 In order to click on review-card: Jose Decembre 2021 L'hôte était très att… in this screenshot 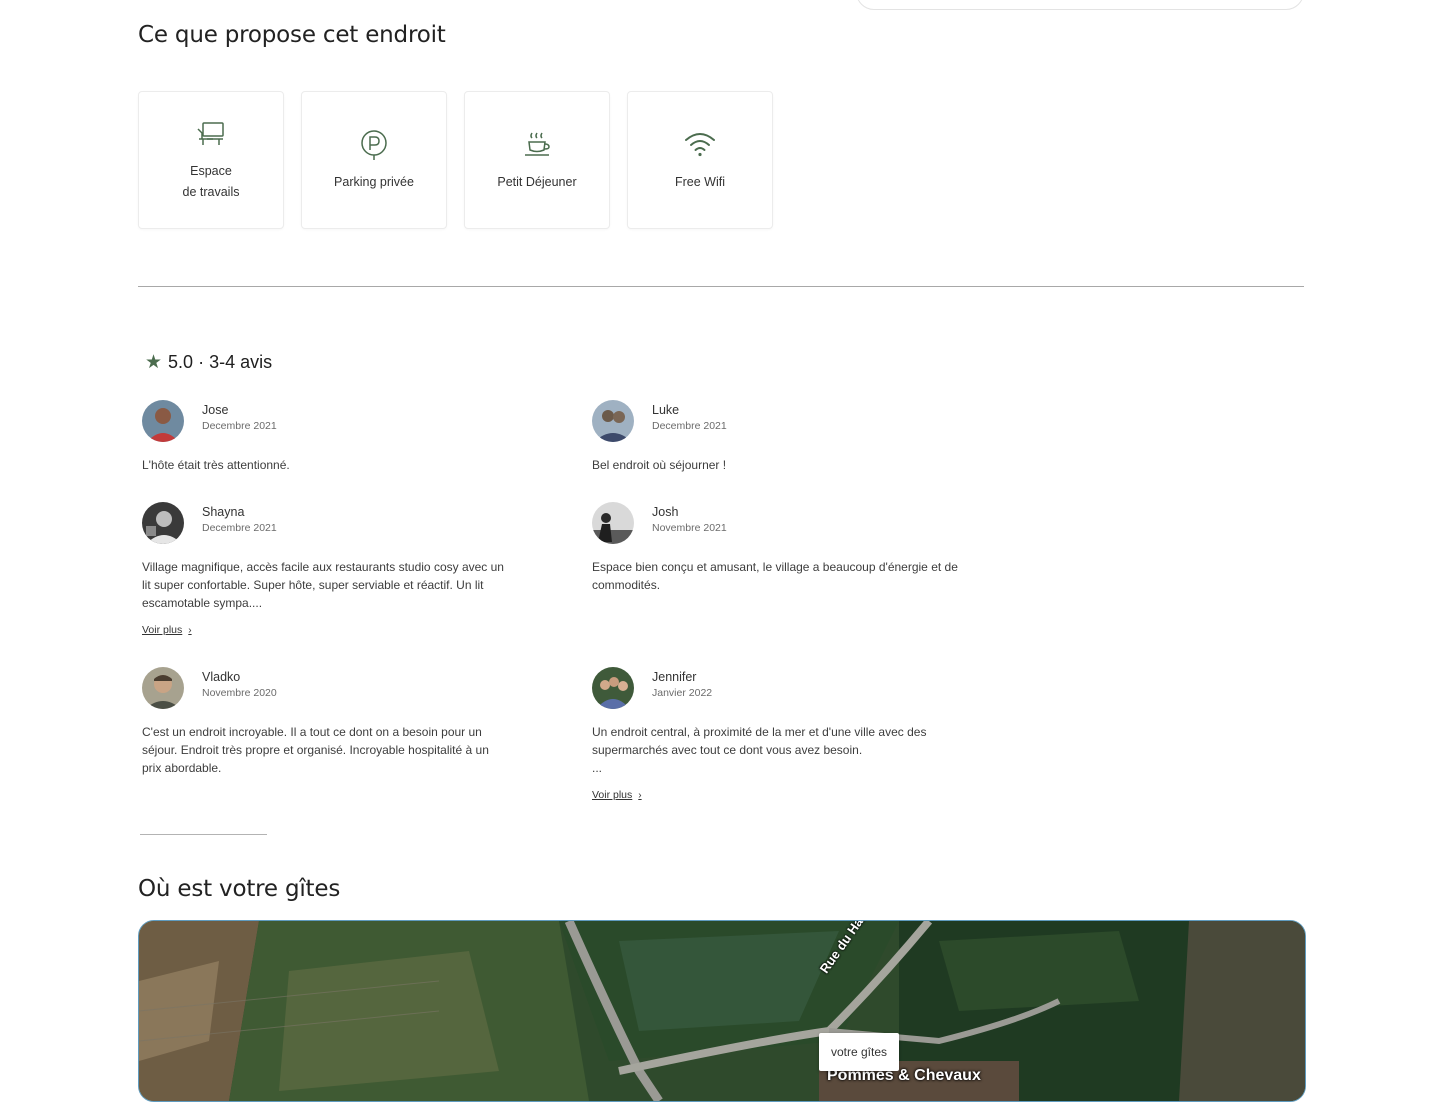, I will do `click(342, 437)`.